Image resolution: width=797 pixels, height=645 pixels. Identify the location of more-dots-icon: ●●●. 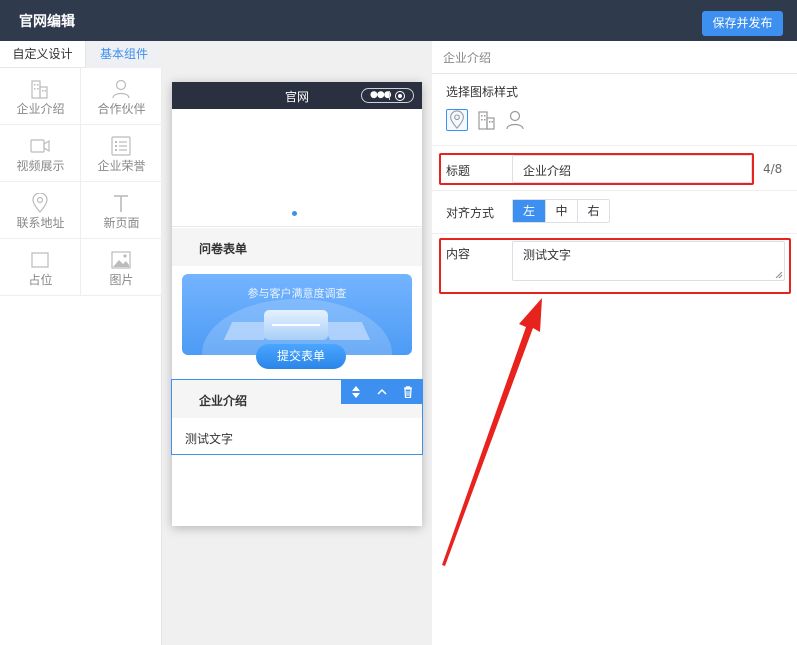
(381, 95).